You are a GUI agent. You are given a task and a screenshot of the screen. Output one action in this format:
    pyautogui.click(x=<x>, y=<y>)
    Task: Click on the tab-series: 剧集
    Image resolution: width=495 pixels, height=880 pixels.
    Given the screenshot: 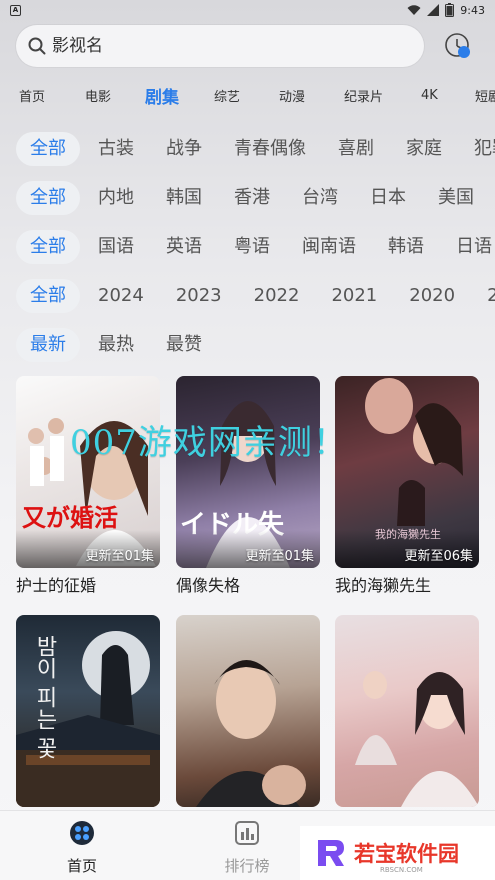 What is the action you would take?
    pyautogui.click(x=162, y=95)
    